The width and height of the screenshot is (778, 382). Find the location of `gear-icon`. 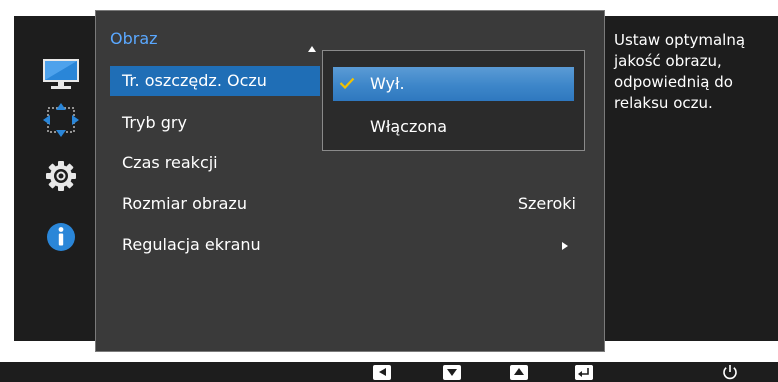

gear-icon is located at coordinates (61, 176).